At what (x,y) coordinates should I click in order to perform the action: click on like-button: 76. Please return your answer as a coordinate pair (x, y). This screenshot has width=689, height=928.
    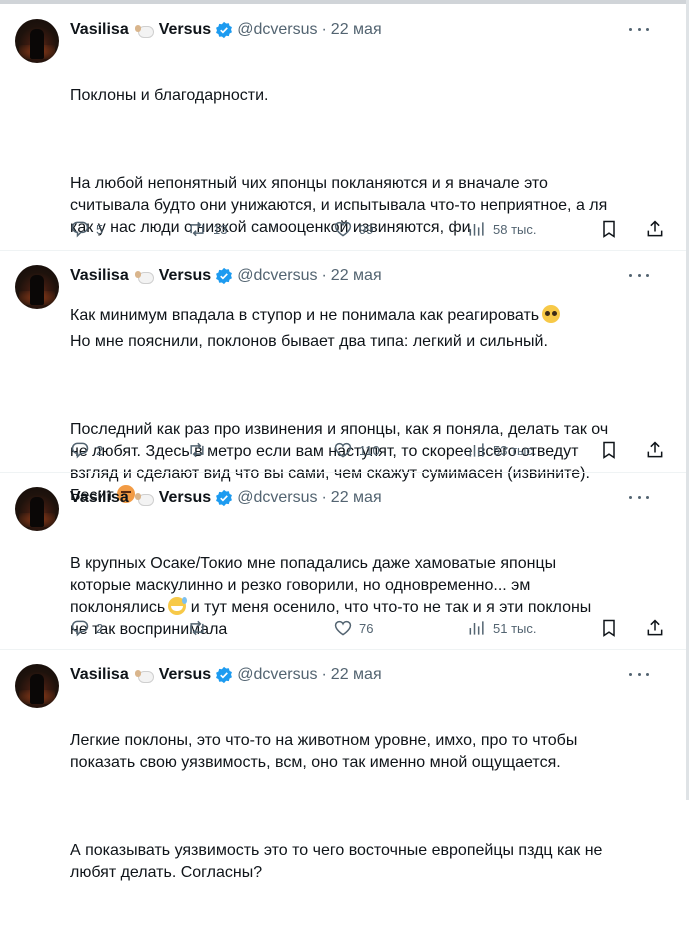
    Looking at the image, I should click on (353, 628).